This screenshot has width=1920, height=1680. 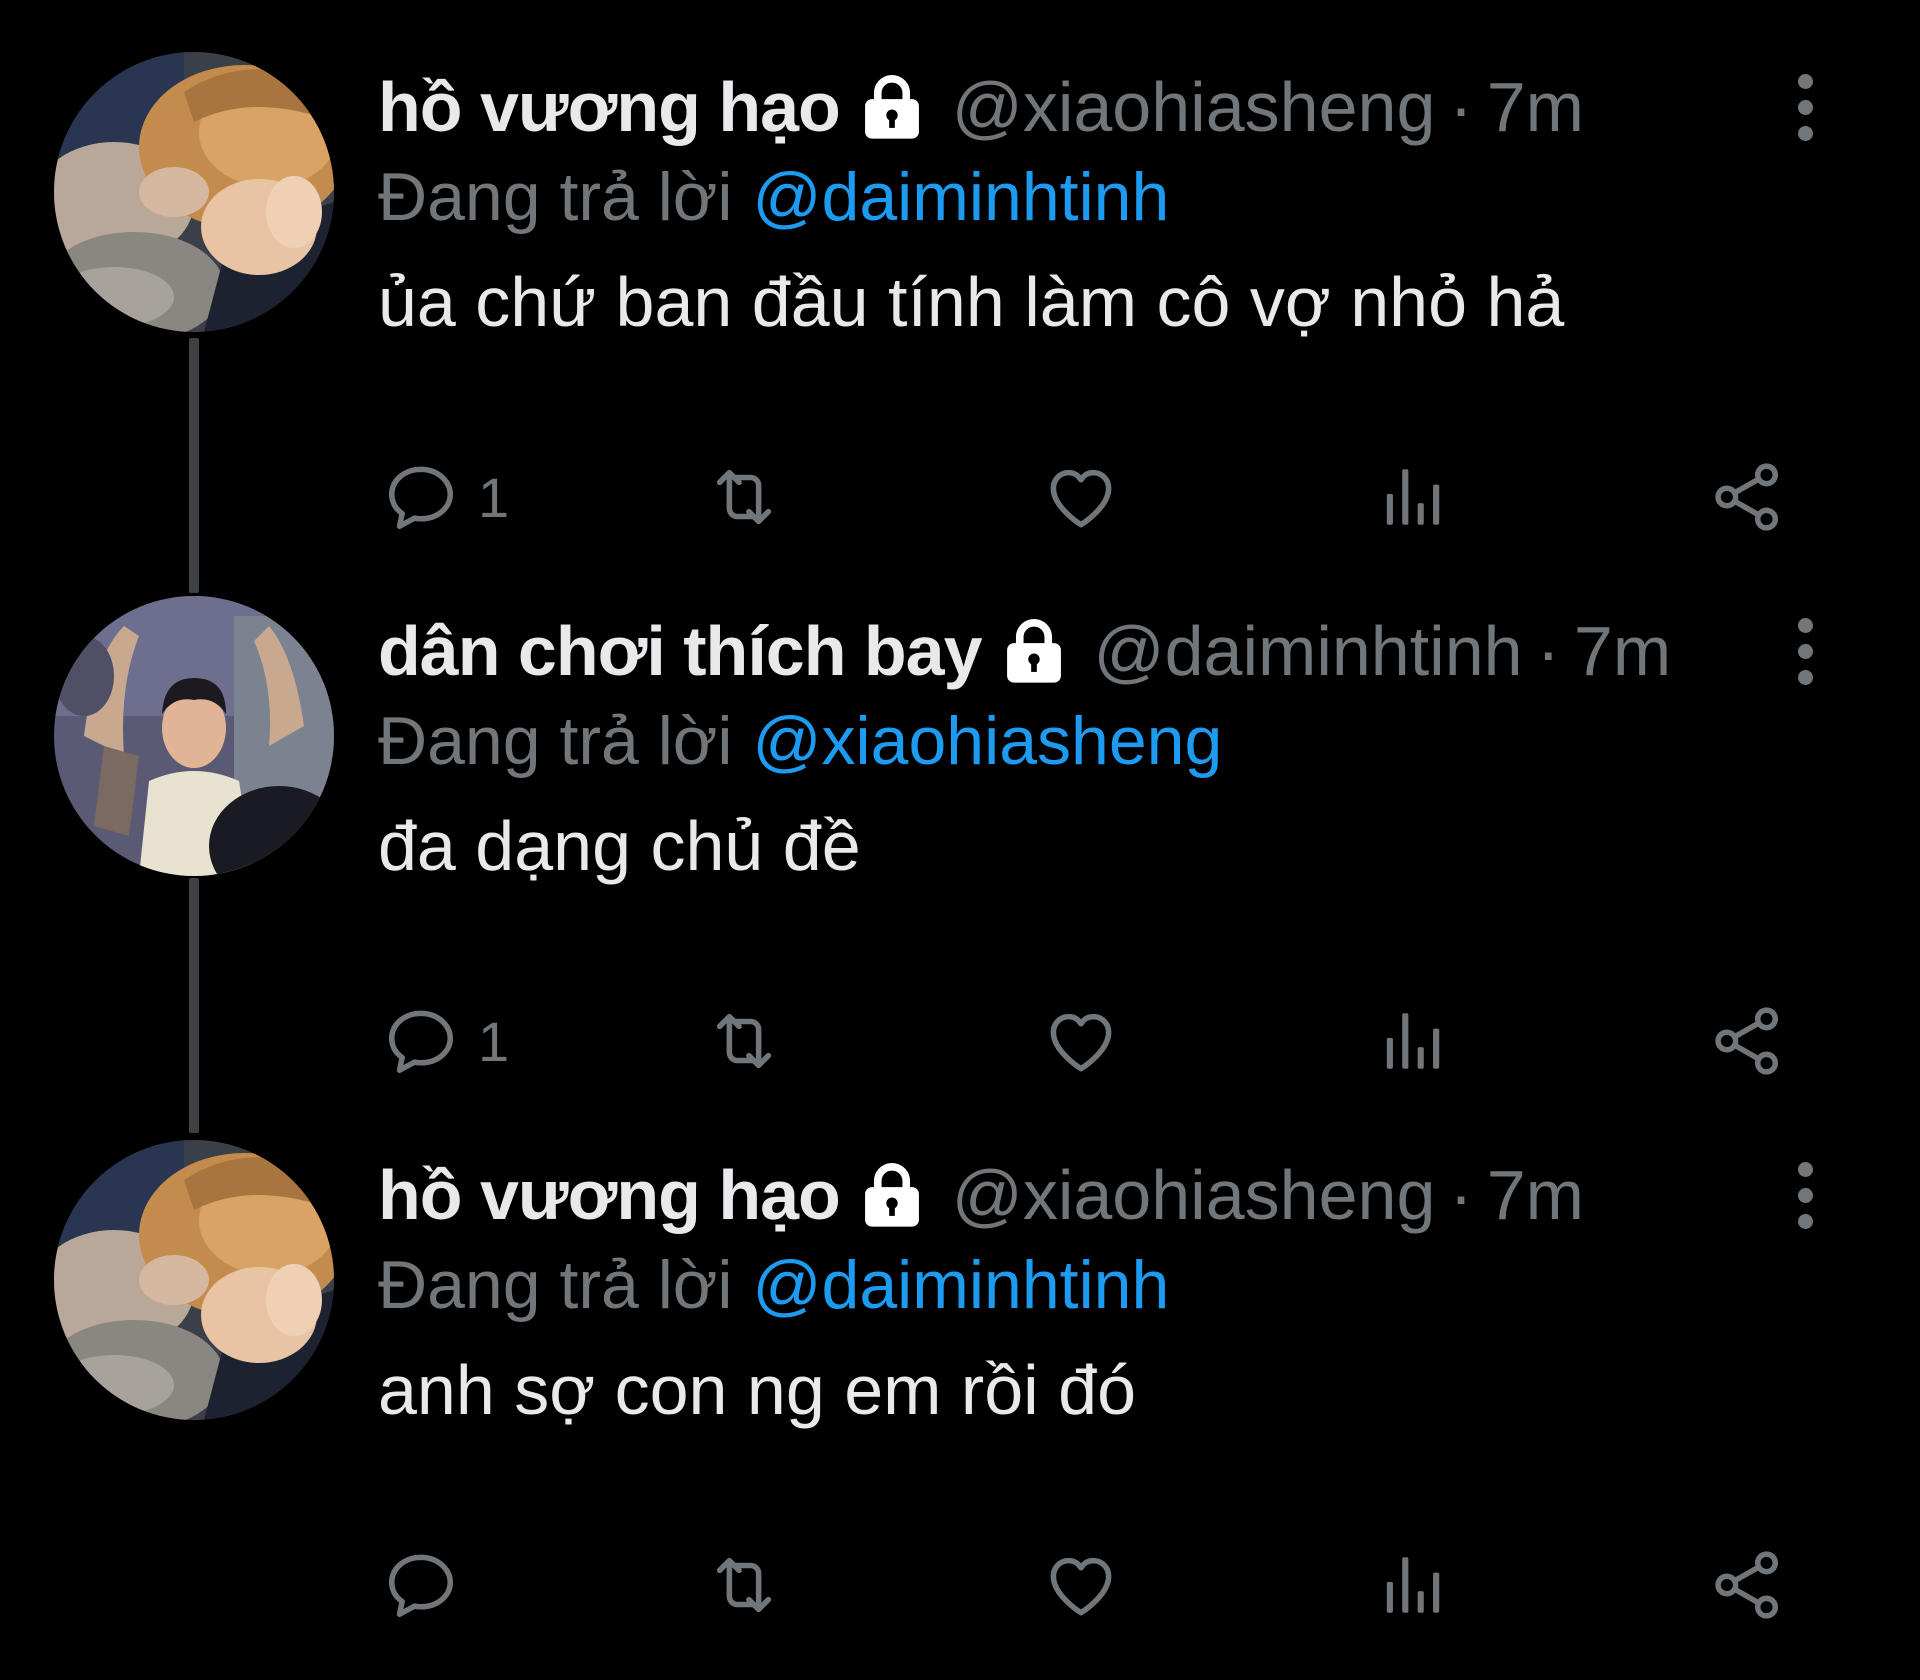 I want to click on replying-to: Đang trả lời @xiaohiasheng, so click(x=800, y=741).